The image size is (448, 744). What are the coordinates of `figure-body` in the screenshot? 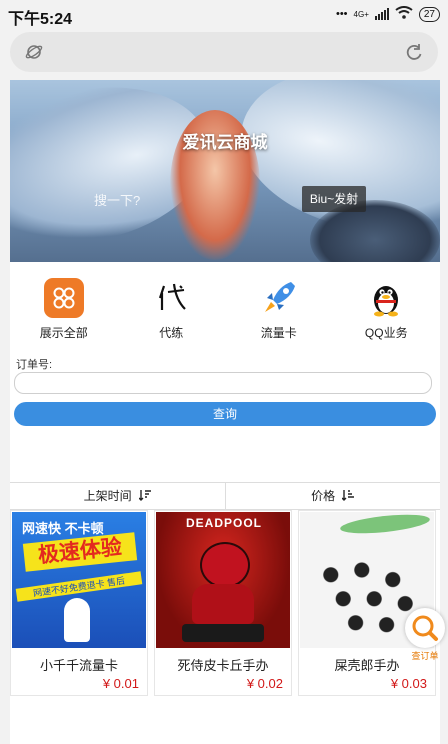 It's located at (223, 604).